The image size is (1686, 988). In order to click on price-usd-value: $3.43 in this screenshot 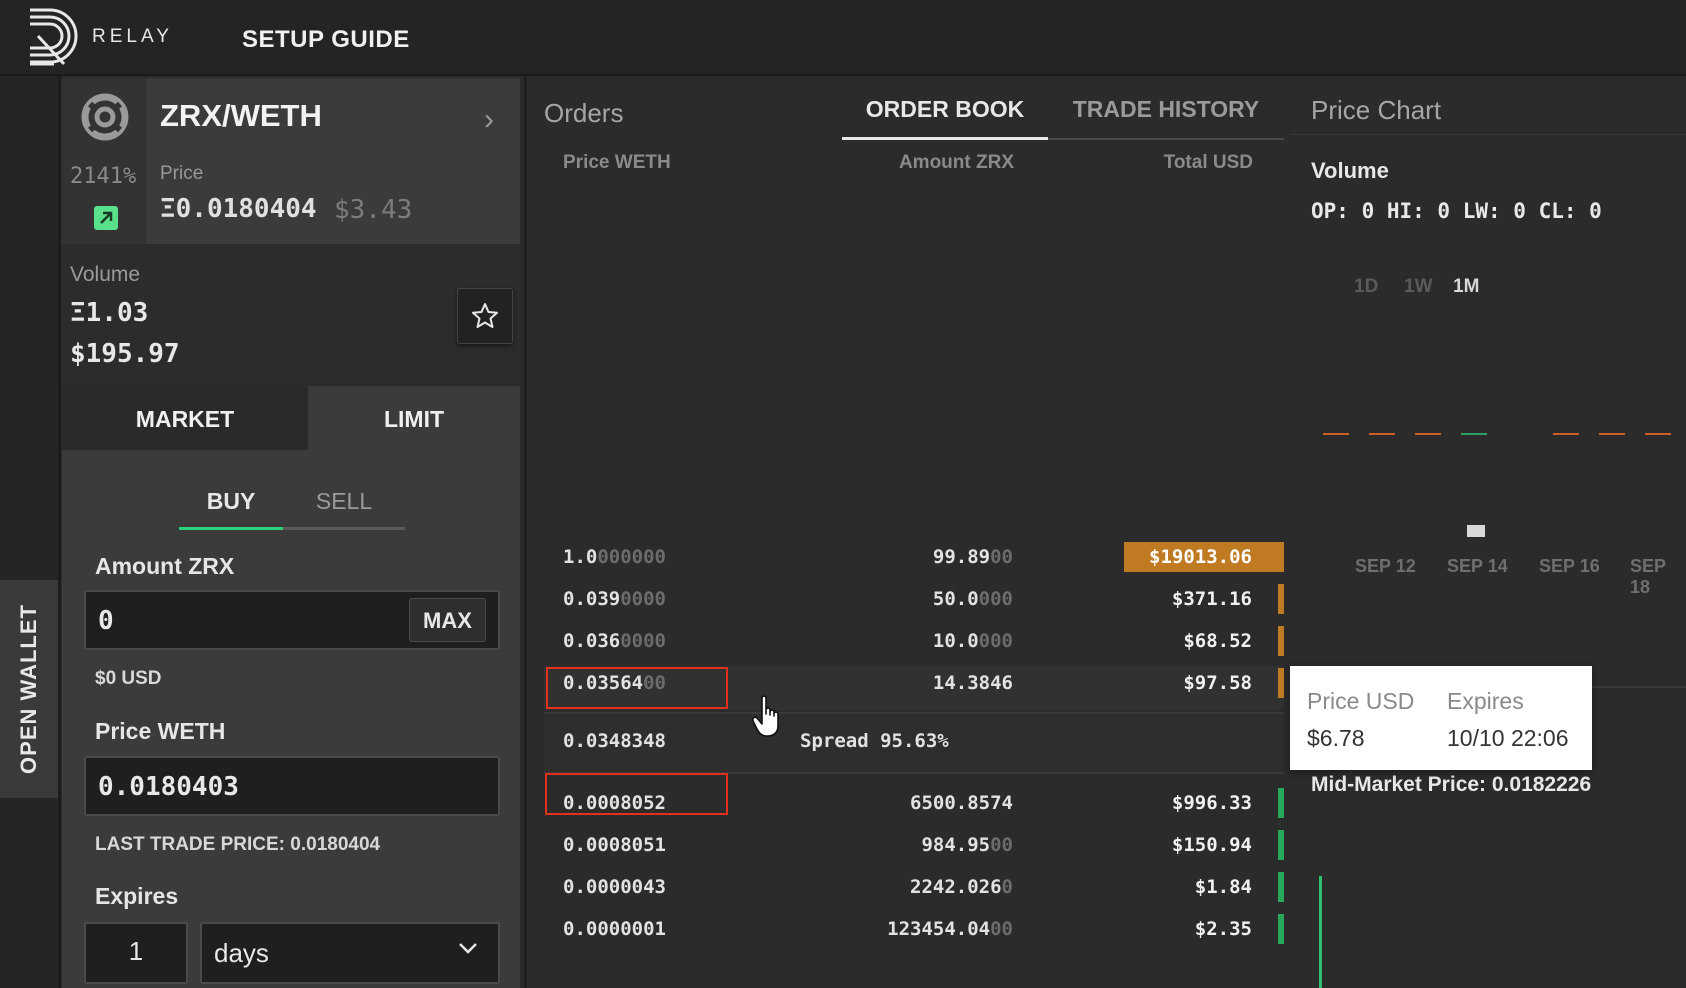, I will do `click(373, 210)`.